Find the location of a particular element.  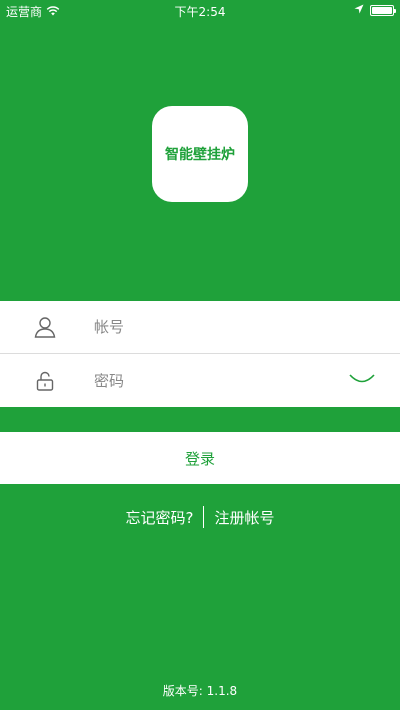

status-time: 下午2:54 is located at coordinates (200, 12).